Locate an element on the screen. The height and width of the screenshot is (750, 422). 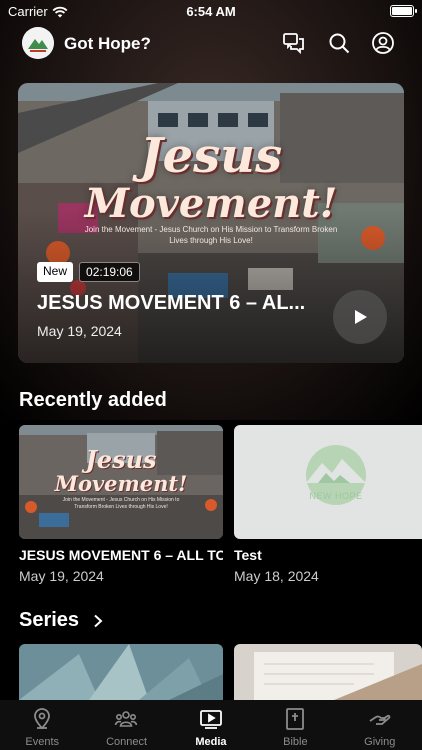
media-card-date: May 18, 2024 is located at coordinates (276, 576).